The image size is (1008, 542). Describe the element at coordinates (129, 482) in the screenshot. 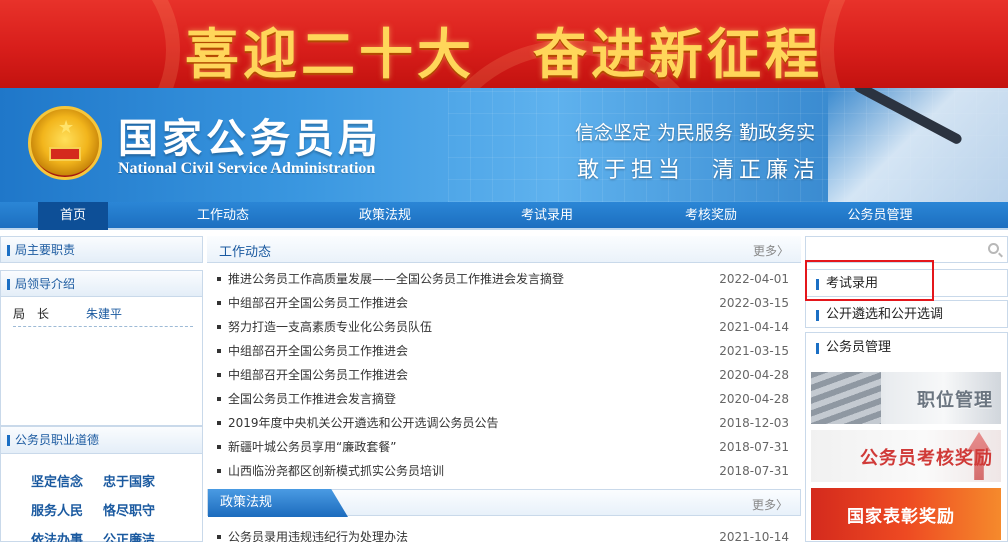

I see `ethic-item: 忠于国家` at that location.